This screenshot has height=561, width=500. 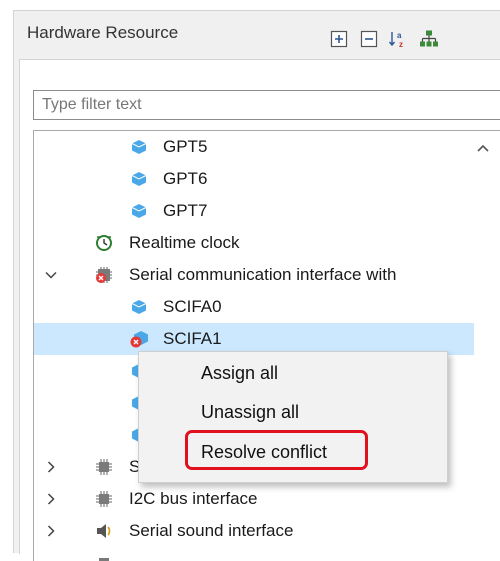 What do you see at coordinates (254, 179) in the screenshot?
I see `tree-item-gpt6: GPT6` at bounding box center [254, 179].